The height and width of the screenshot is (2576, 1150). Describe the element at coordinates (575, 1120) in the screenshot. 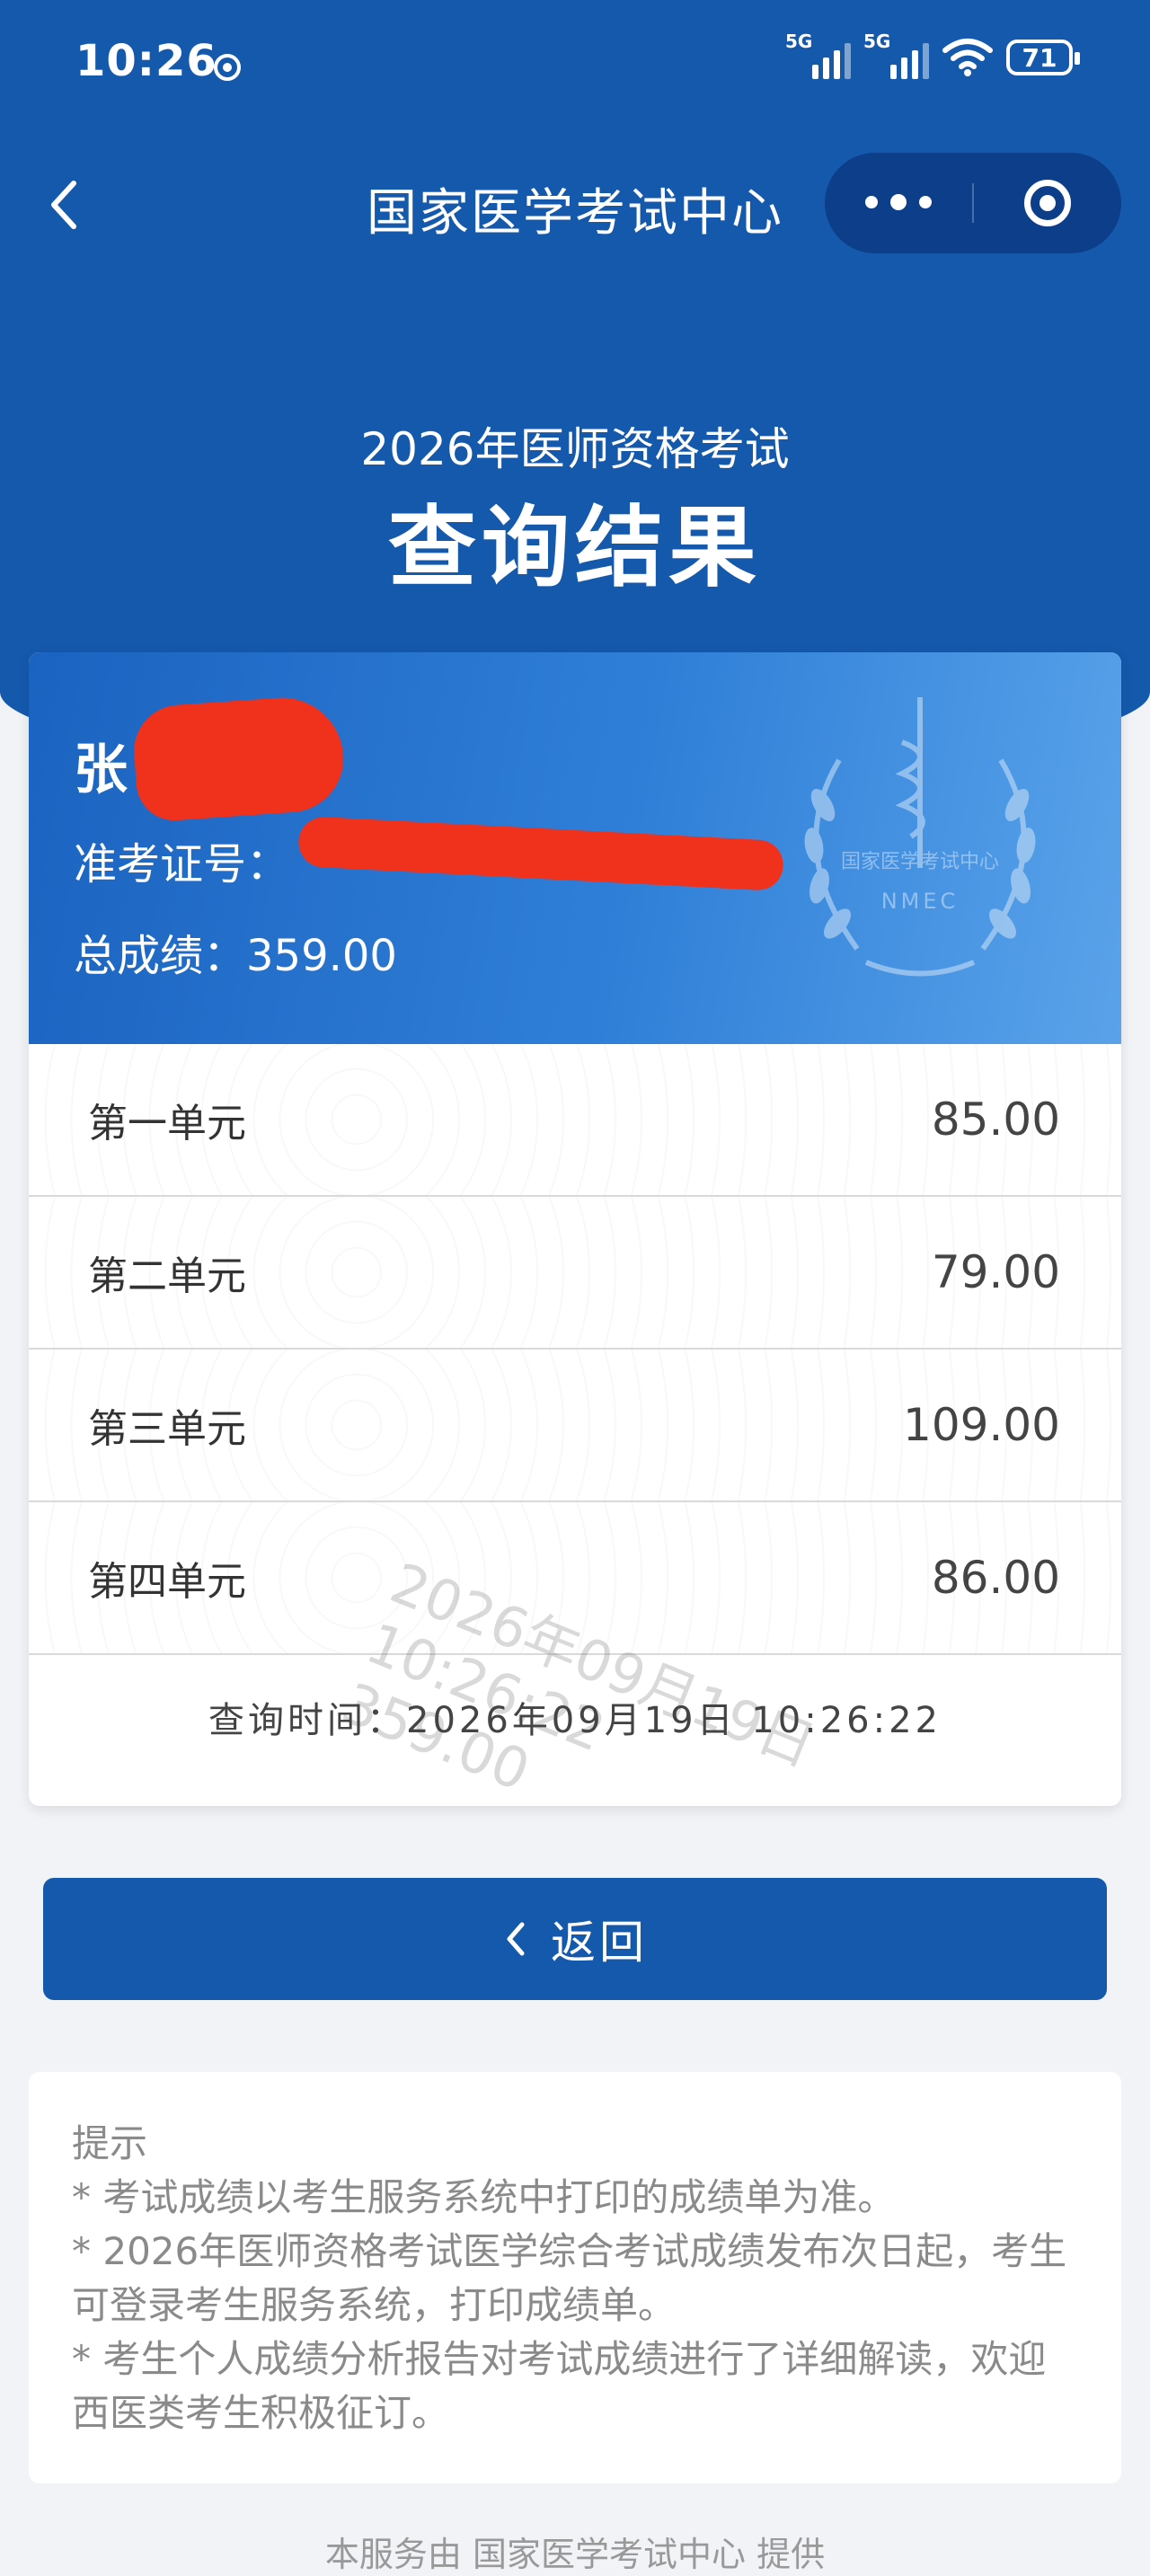

I see `unit-score-row: 第一单元 85.00` at that location.